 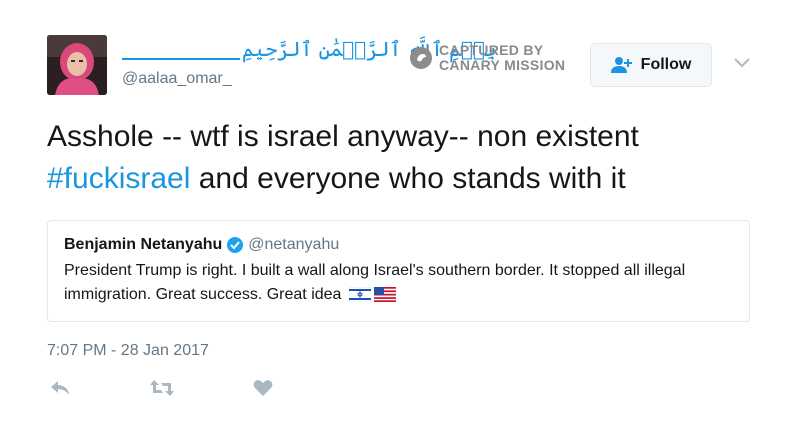 What do you see at coordinates (384, 298) in the screenshot?
I see `us-flag-icon` at bounding box center [384, 298].